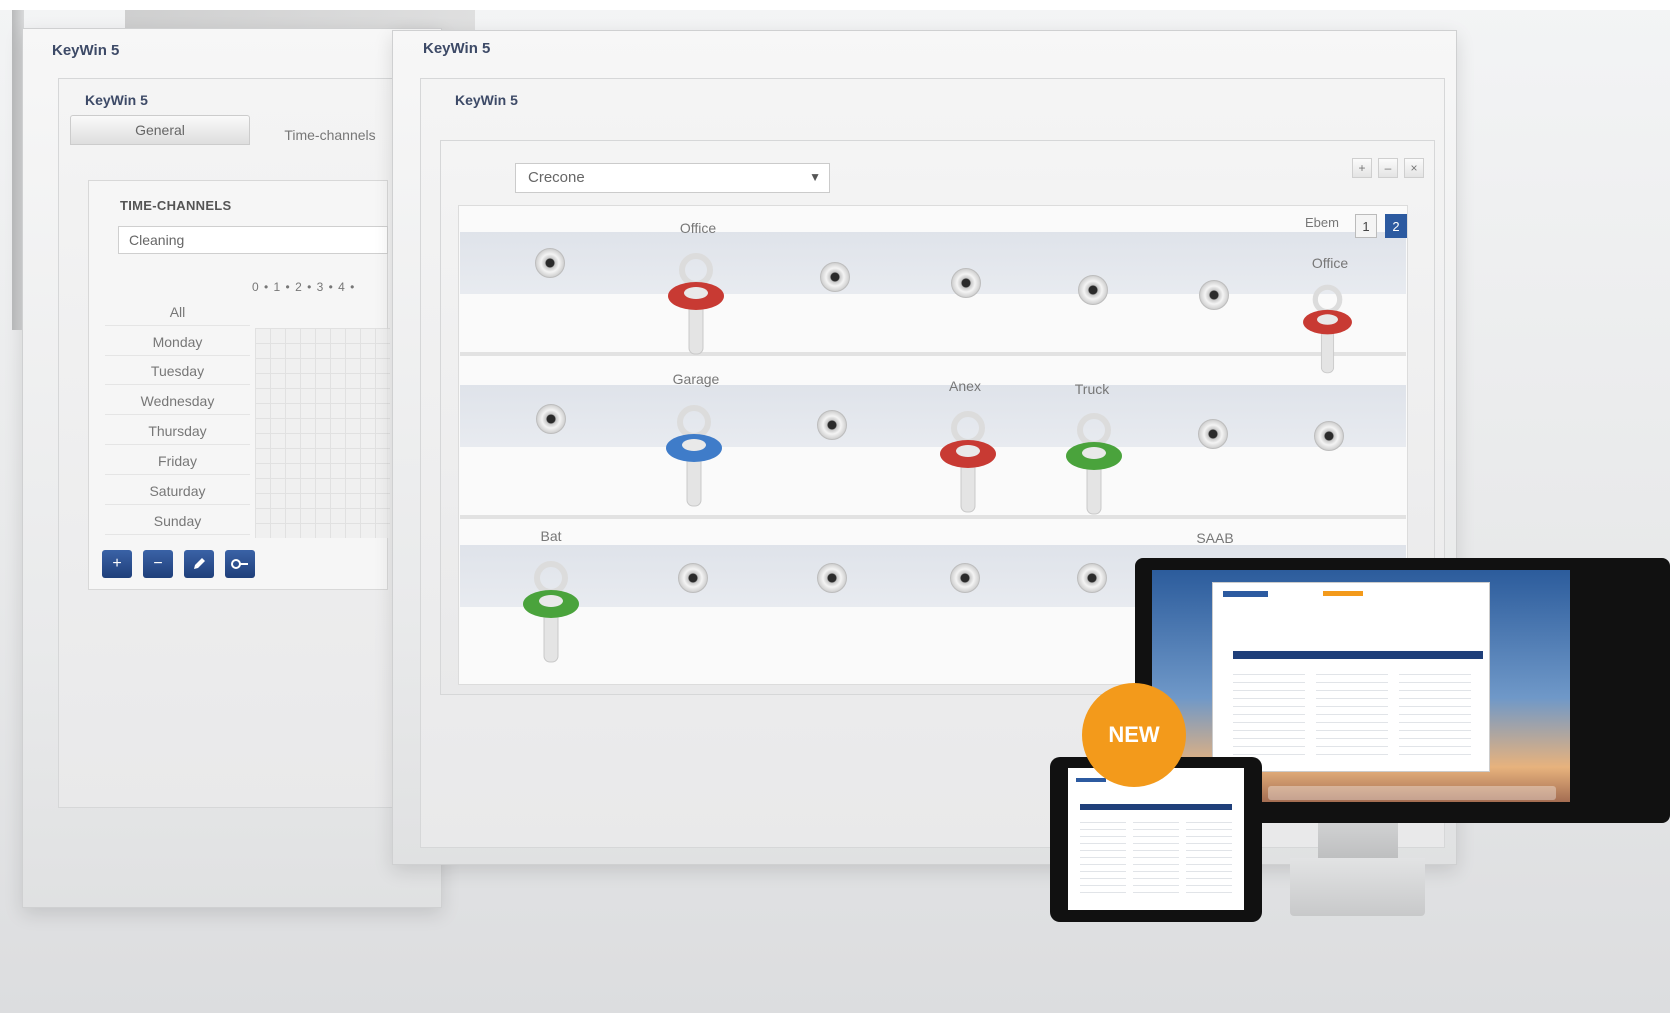 This screenshot has height=1013, width=1670. Describe the element at coordinates (1092, 389) in the screenshot. I see `key-label-truck: Truck` at that location.